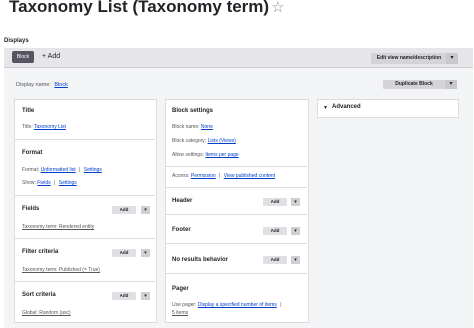 The image size is (474, 328). Describe the element at coordinates (124, 210) in the screenshot. I see `fields-add-button: Add` at that location.